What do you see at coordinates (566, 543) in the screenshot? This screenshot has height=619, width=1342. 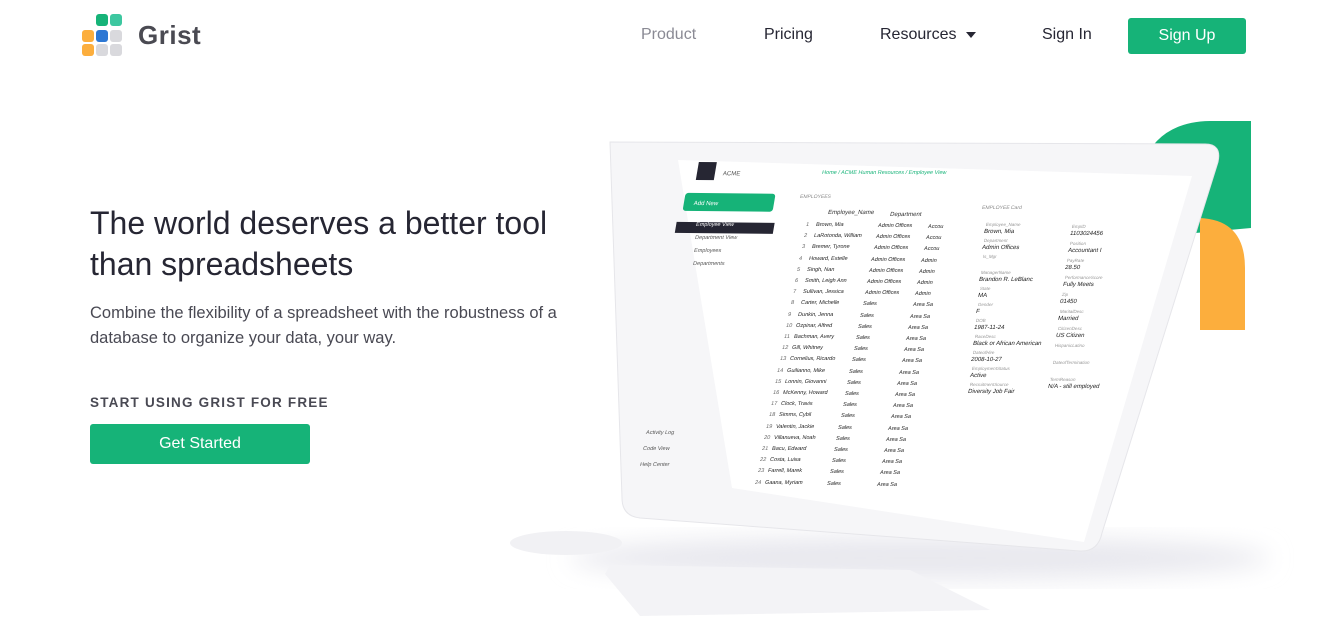 I see `mouse-illustration` at bounding box center [566, 543].